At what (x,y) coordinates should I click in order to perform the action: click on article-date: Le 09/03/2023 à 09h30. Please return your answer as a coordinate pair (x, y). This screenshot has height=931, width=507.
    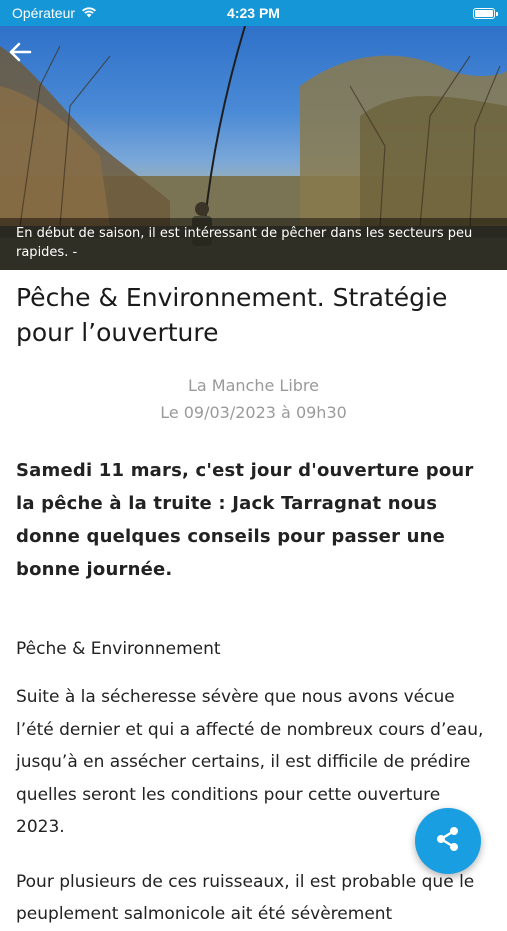
    Looking at the image, I should click on (253, 412).